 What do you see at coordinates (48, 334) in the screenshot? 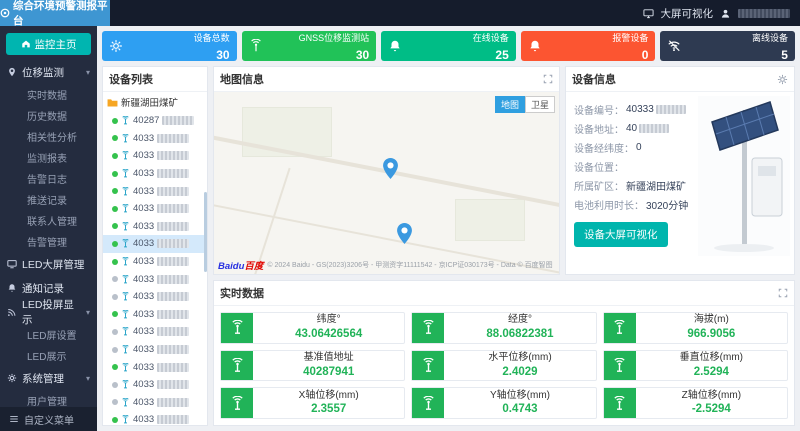
I see `sidebar-subitem: LED屏设置` at bounding box center [48, 334].